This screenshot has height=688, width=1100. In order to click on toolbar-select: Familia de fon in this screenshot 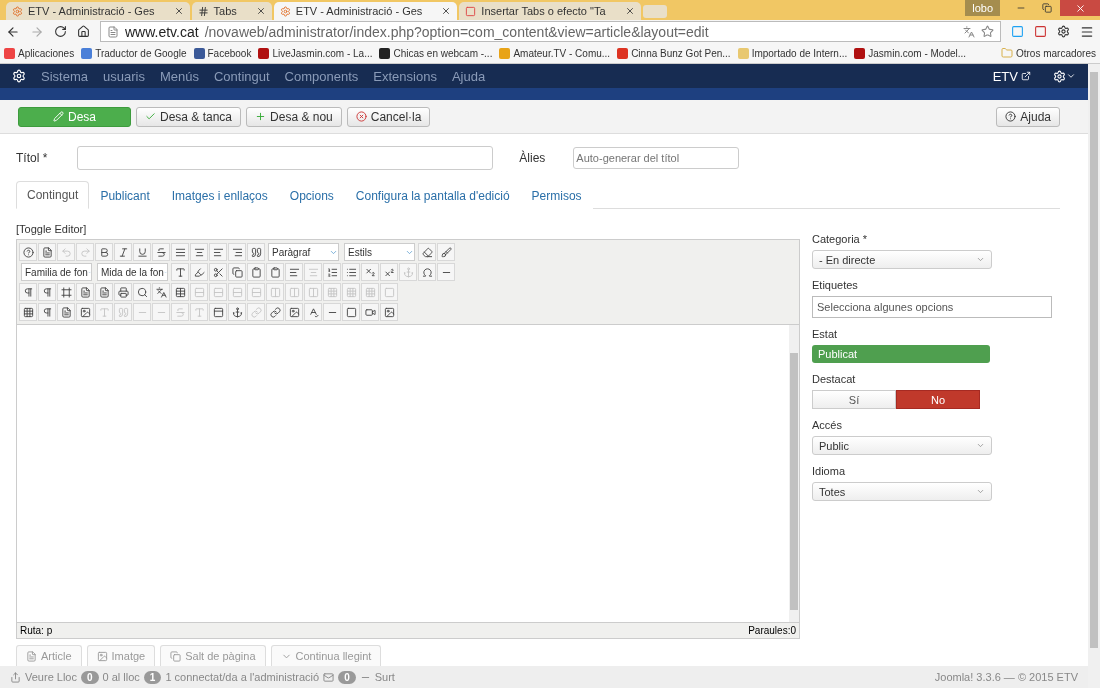, I will do `click(56, 272)`.